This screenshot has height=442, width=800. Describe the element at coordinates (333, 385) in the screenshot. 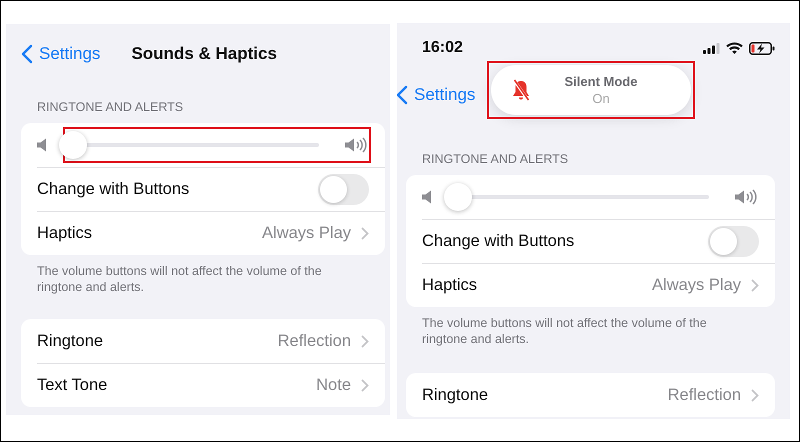

I see `row-value: Note` at that location.